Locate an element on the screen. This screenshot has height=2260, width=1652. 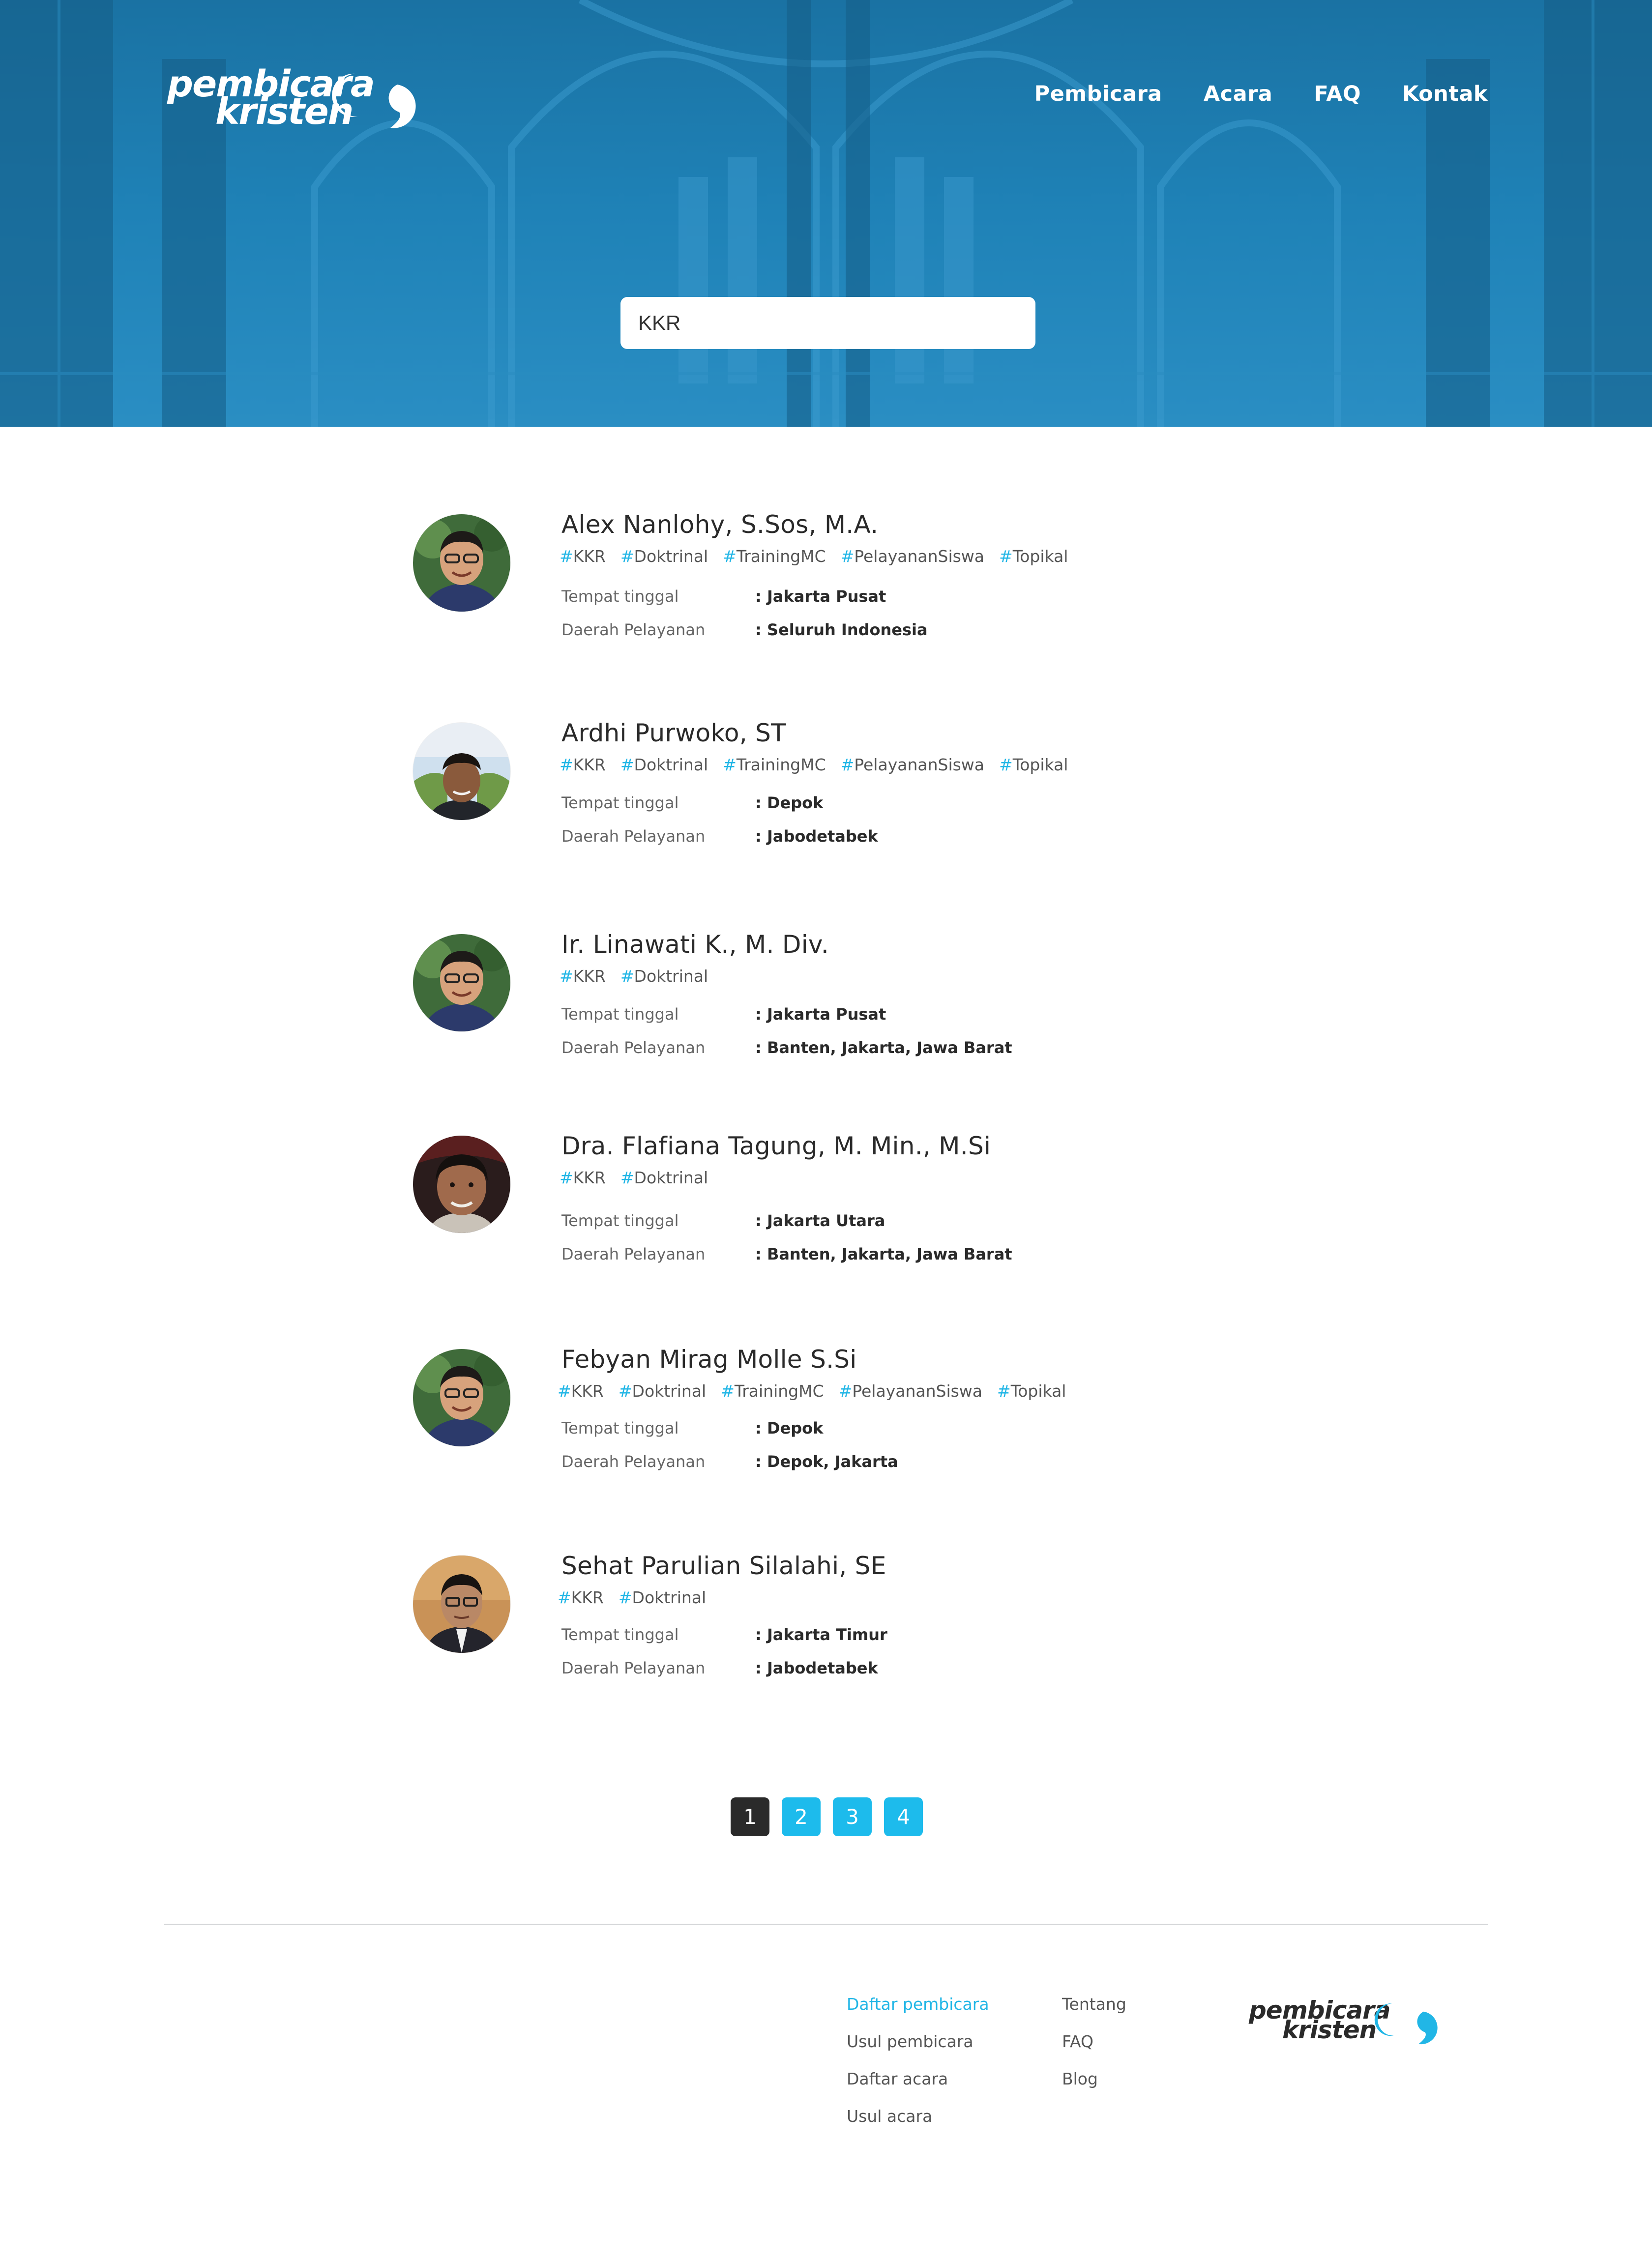
speaker-name: Ardhi Purwoko, ST is located at coordinates (673, 733).